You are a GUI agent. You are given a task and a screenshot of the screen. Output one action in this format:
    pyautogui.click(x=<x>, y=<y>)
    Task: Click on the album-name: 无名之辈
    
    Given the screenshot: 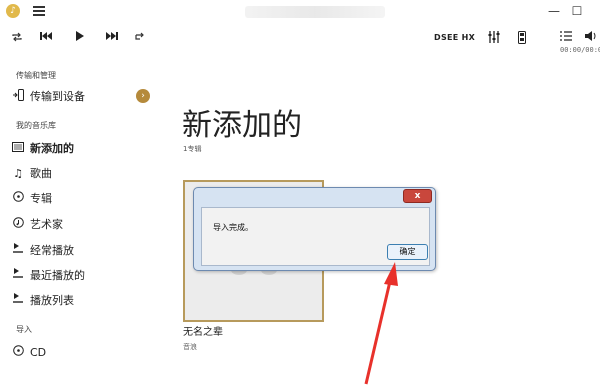 What is the action you would take?
    pyautogui.click(x=203, y=330)
    